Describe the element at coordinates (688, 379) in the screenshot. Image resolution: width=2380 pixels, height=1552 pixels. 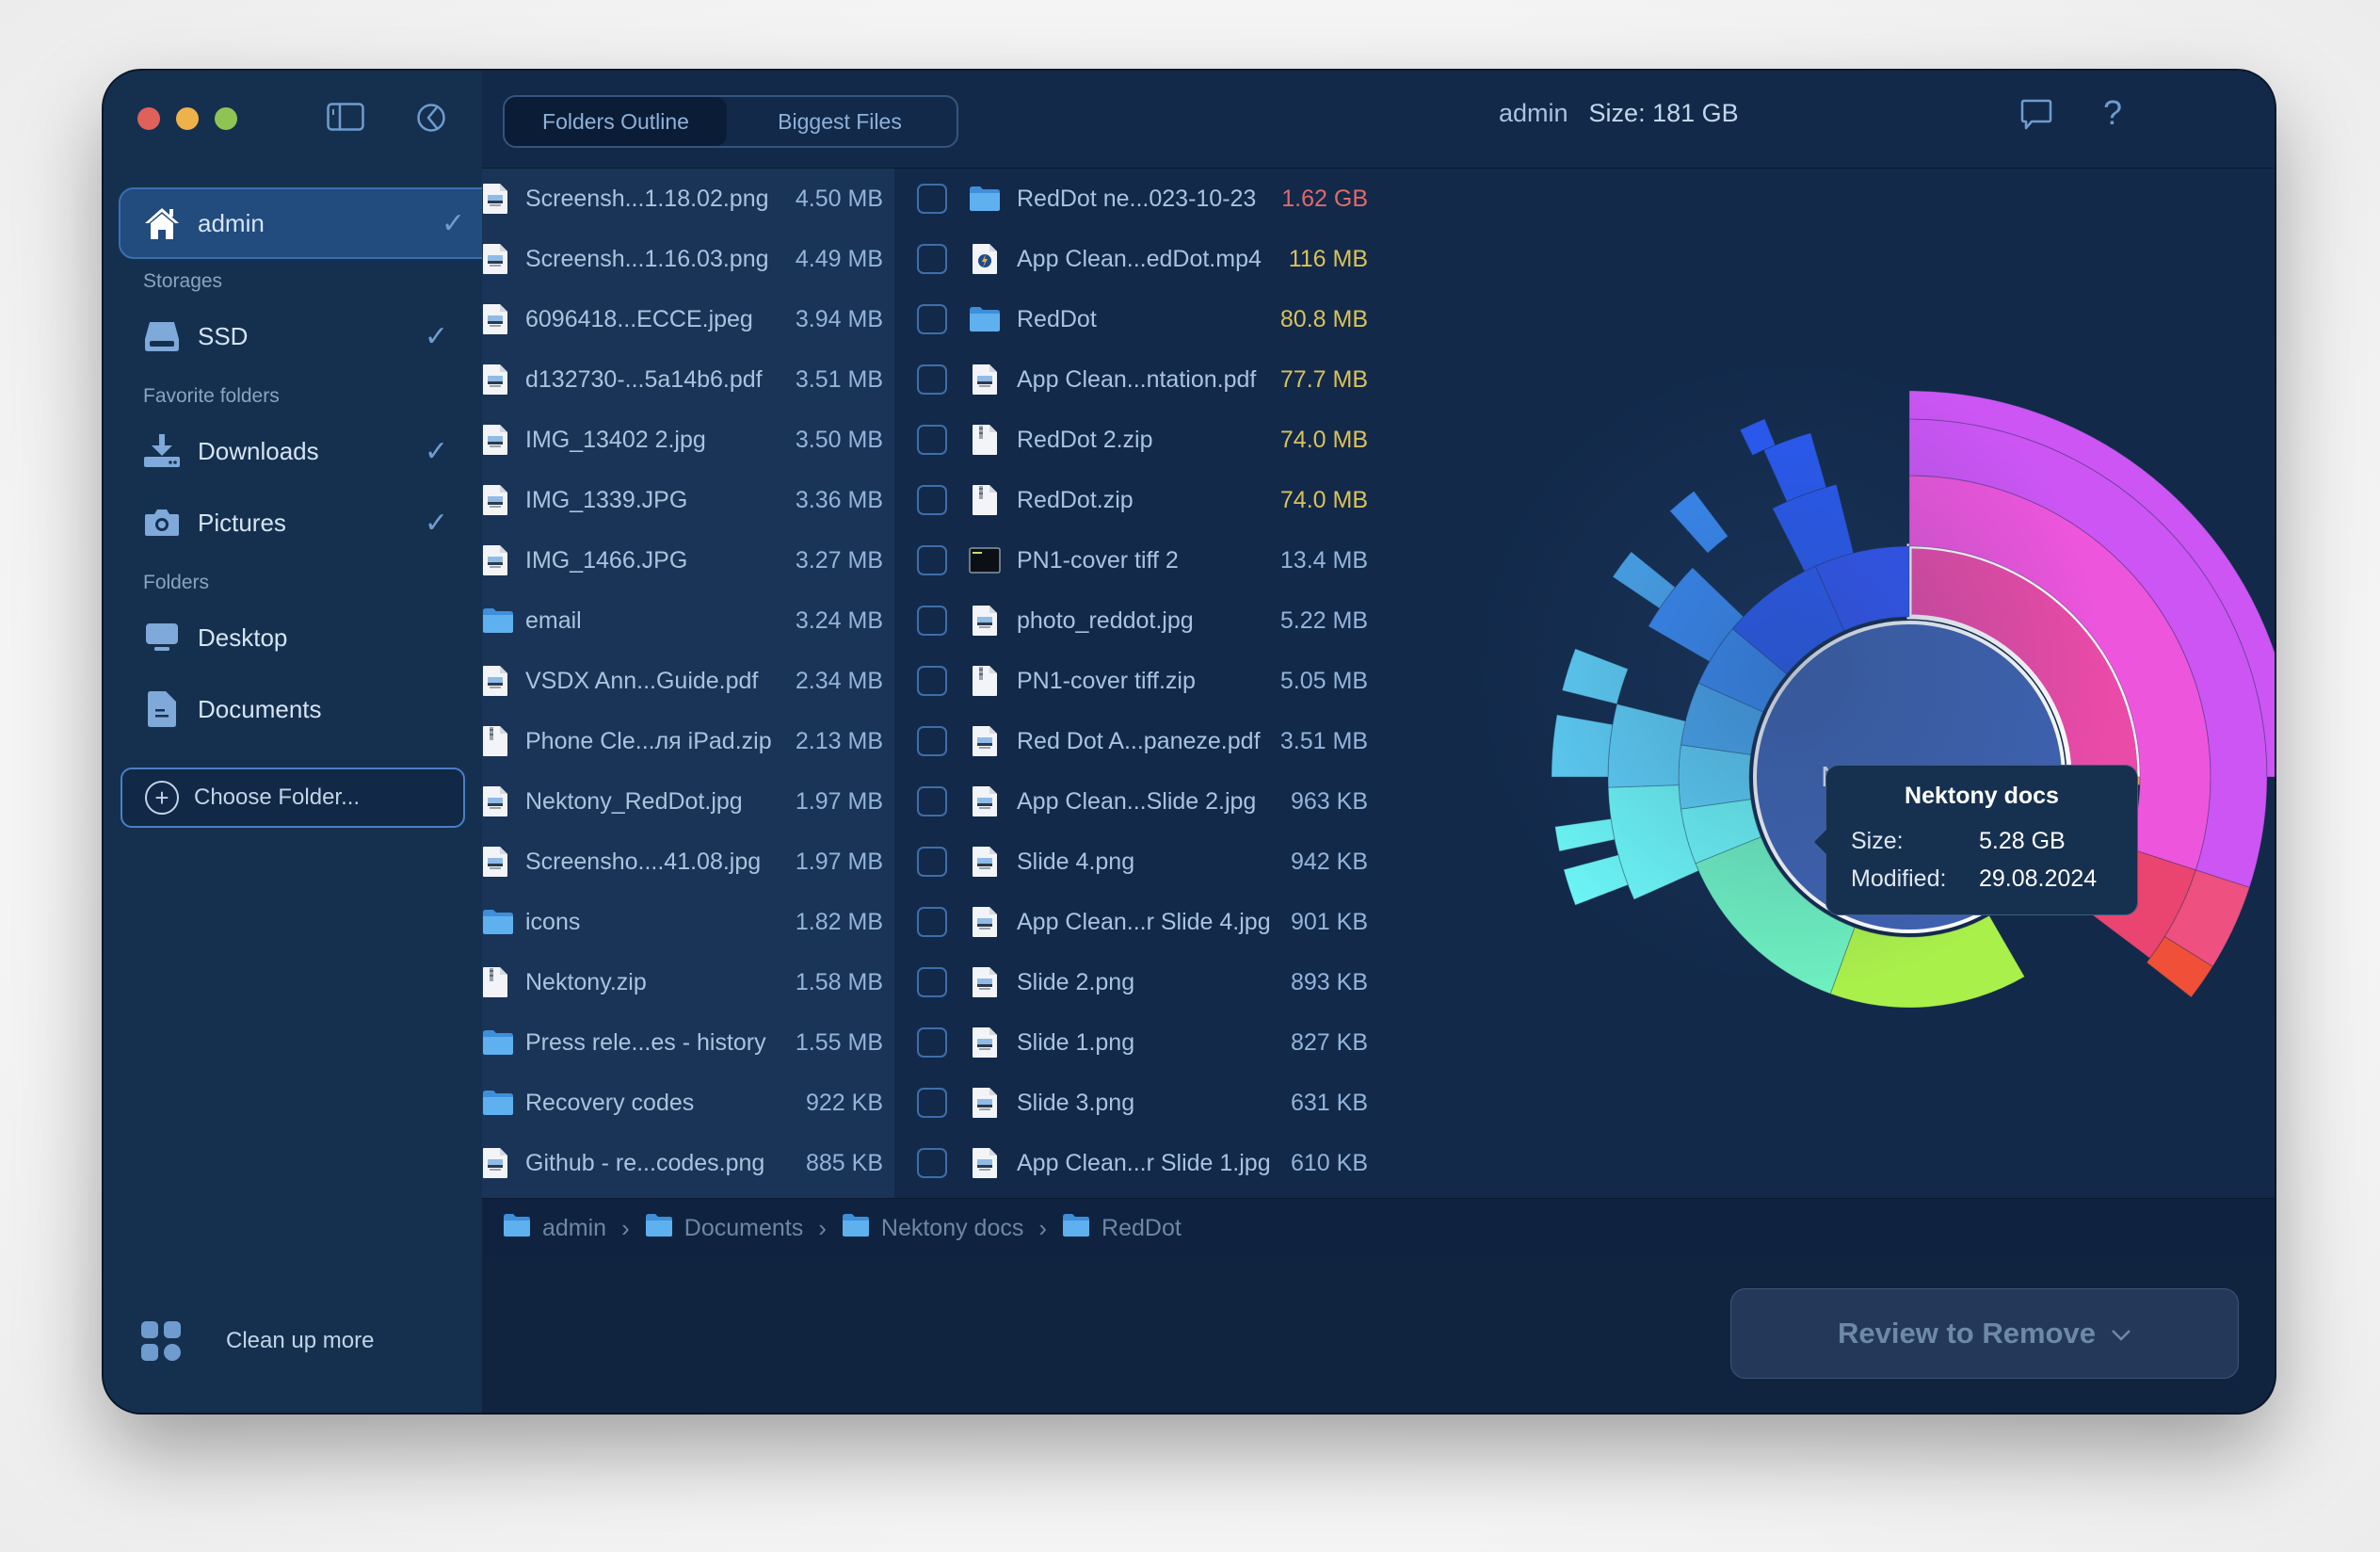
I see `file-row: d132730-...5a14b6.pdf 3.51 MB` at that location.